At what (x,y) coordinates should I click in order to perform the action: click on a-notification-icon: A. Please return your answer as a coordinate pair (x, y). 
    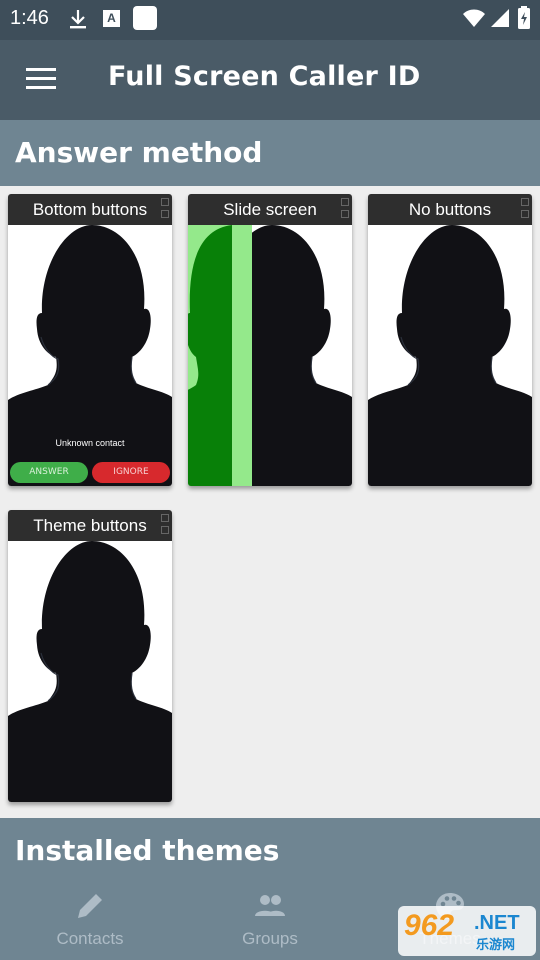
    Looking at the image, I should click on (111, 18).